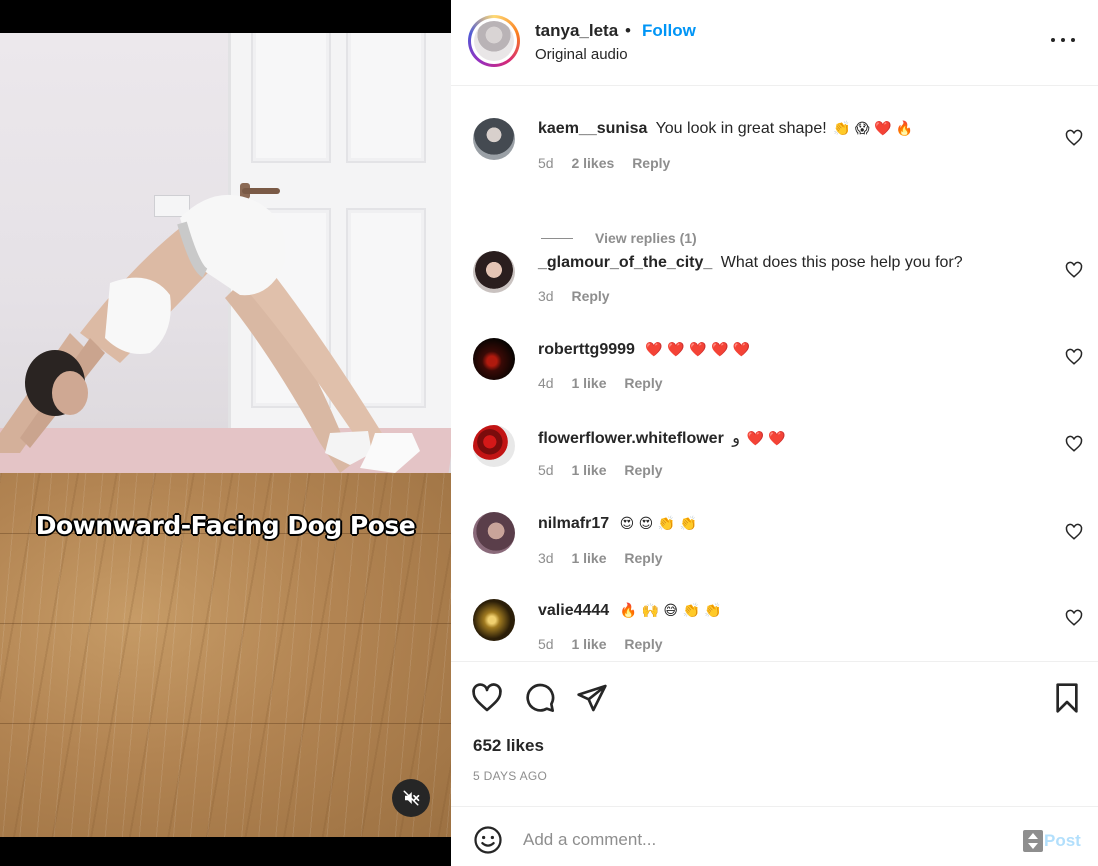 This screenshot has height=866, width=1098. I want to click on bookmark-icon, so click(1067, 698).